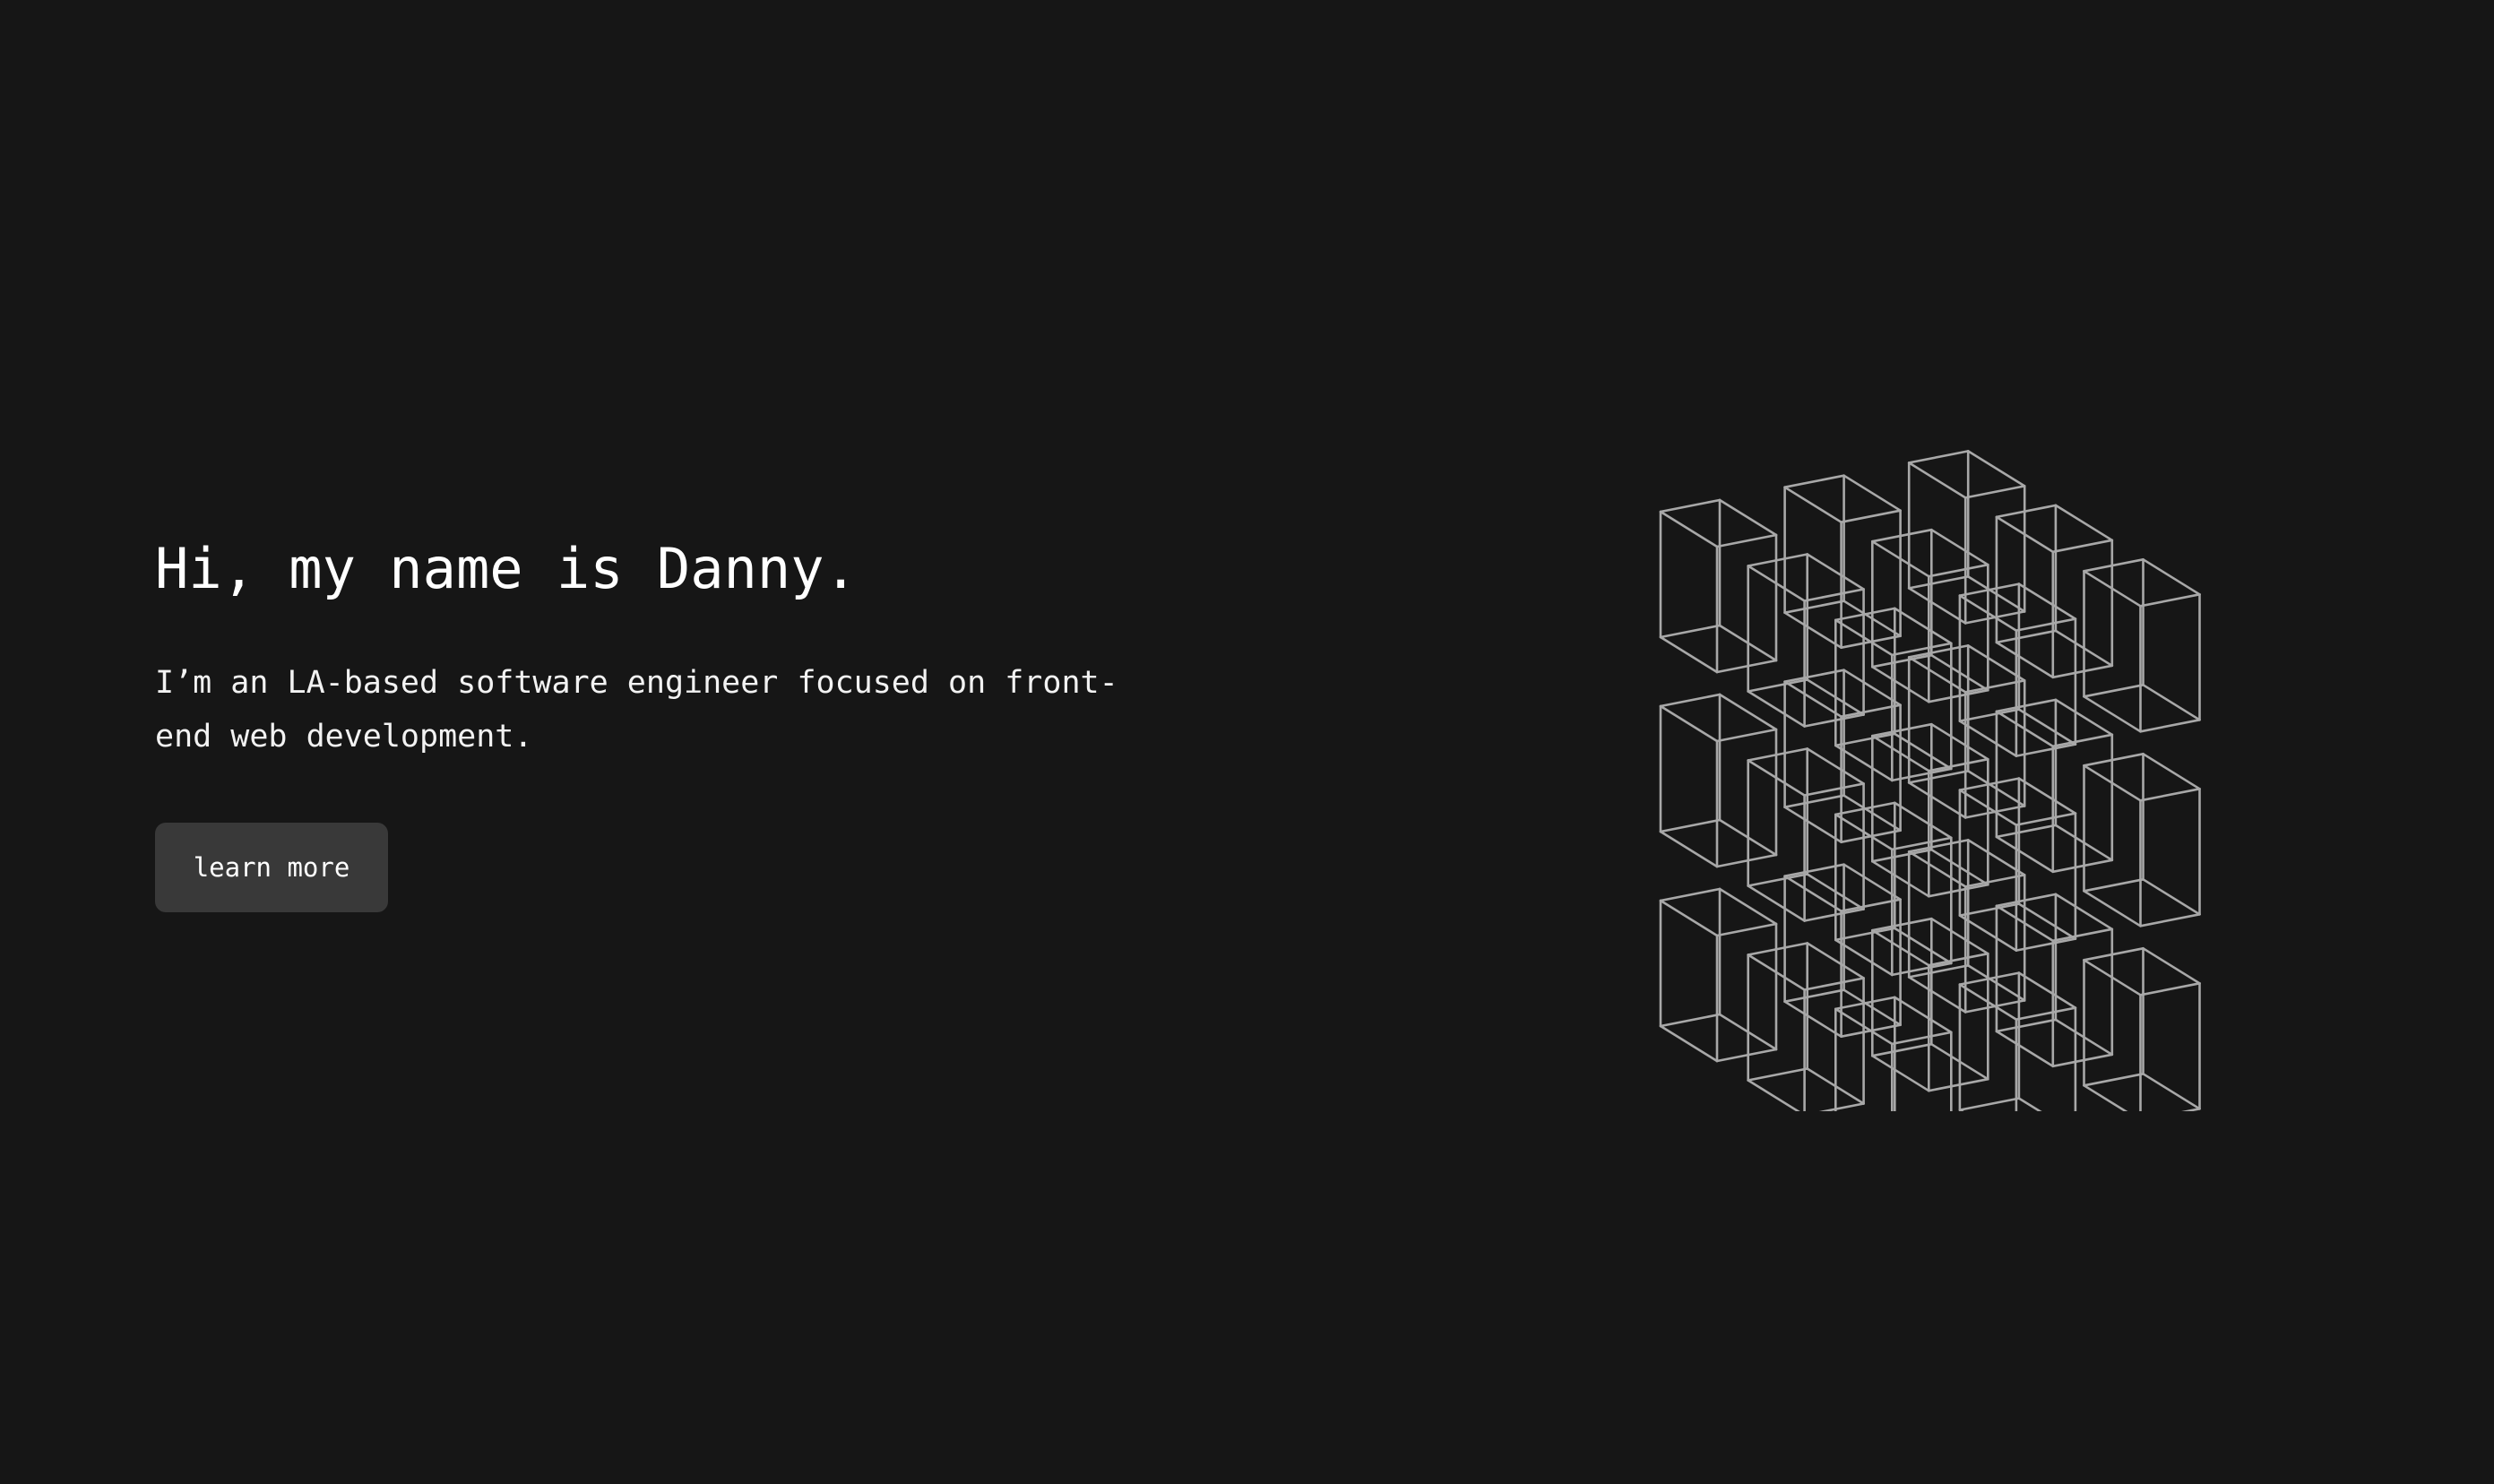 The image size is (2494, 1484). What do you see at coordinates (506, 568) in the screenshot?
I see `hero-title: Hi, my name is Danny.` at bounding box center [506, 568].